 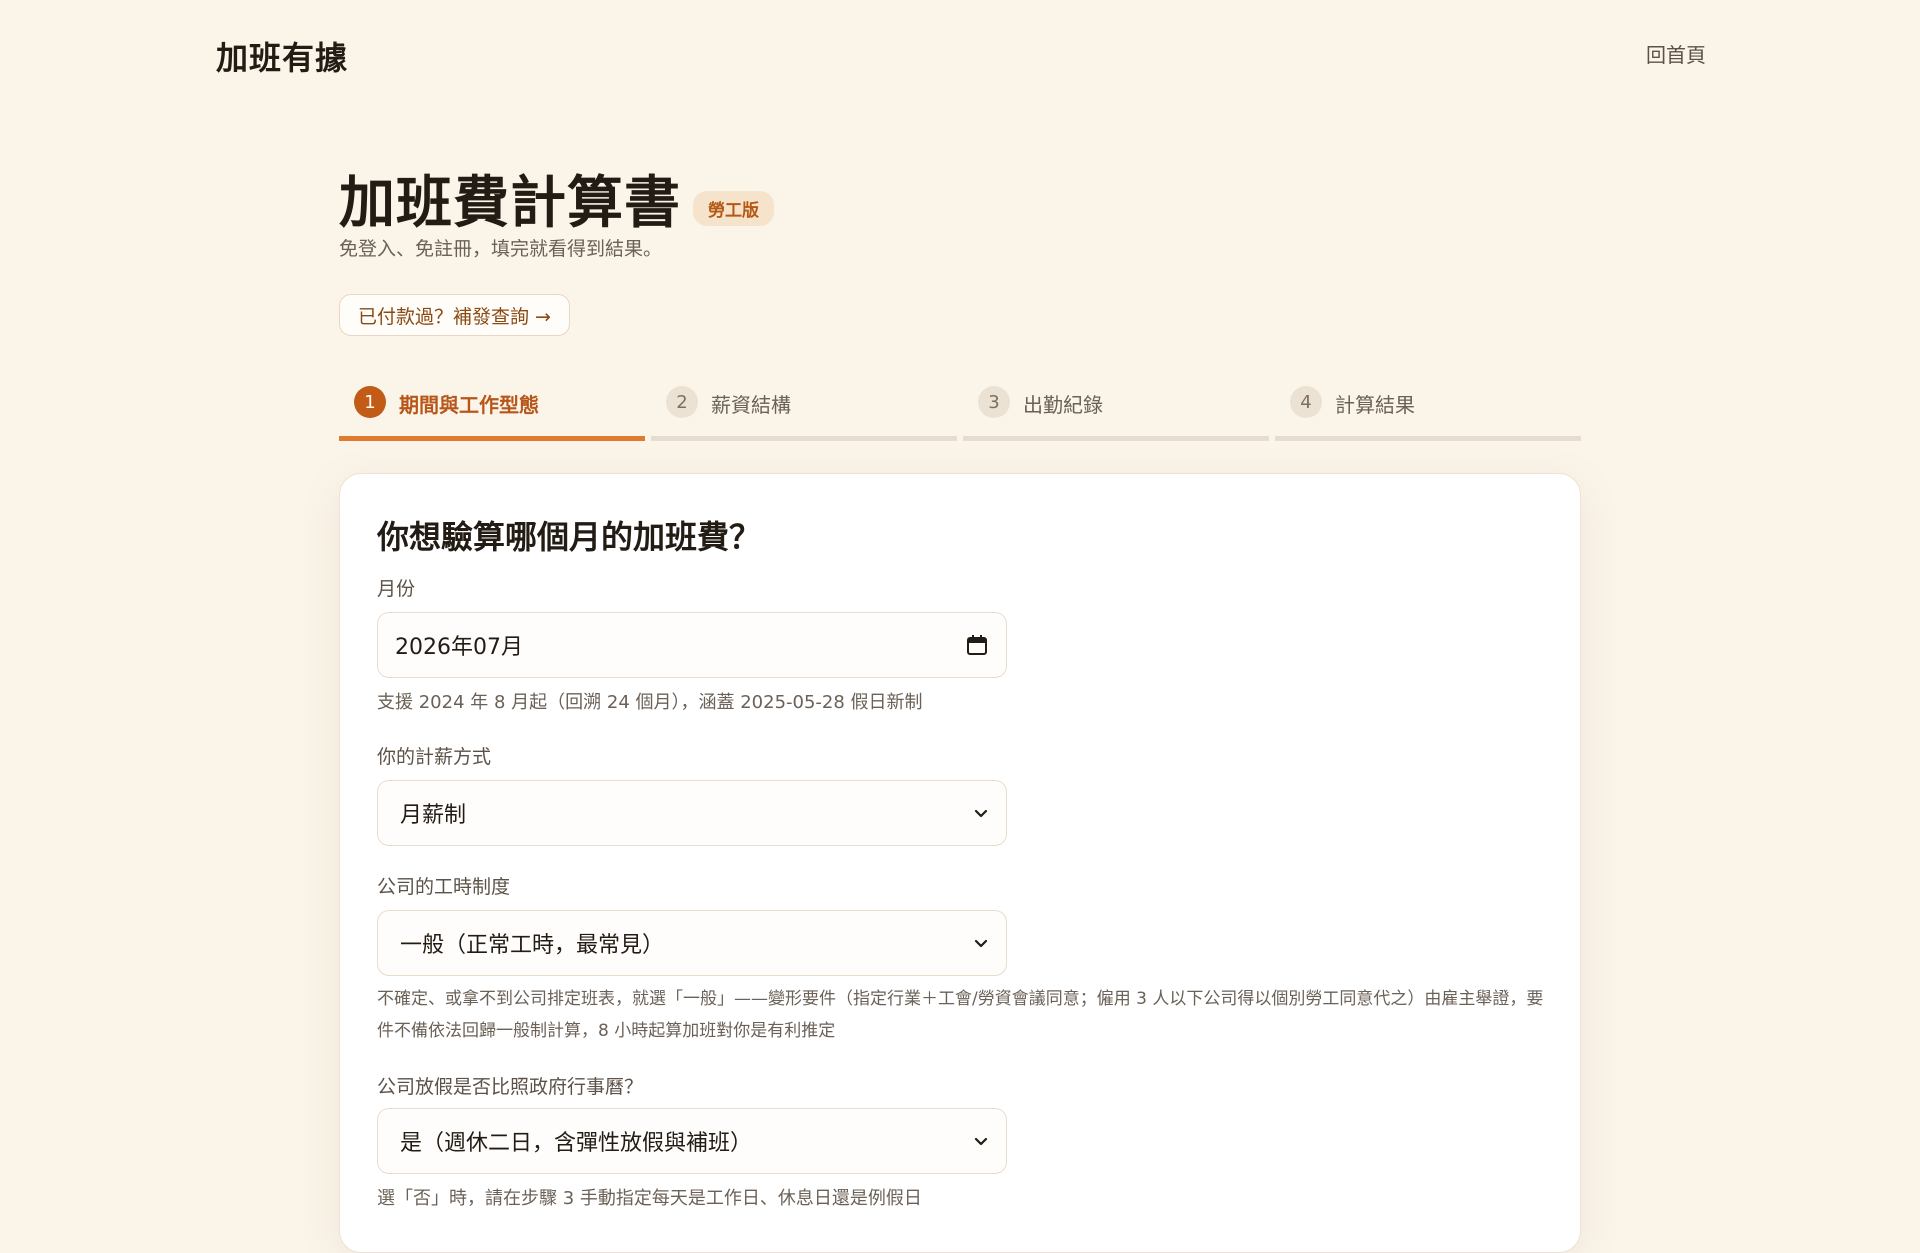 I want to click on title-row: 加班費計算書 勞工版, so click(x=556, y=198).